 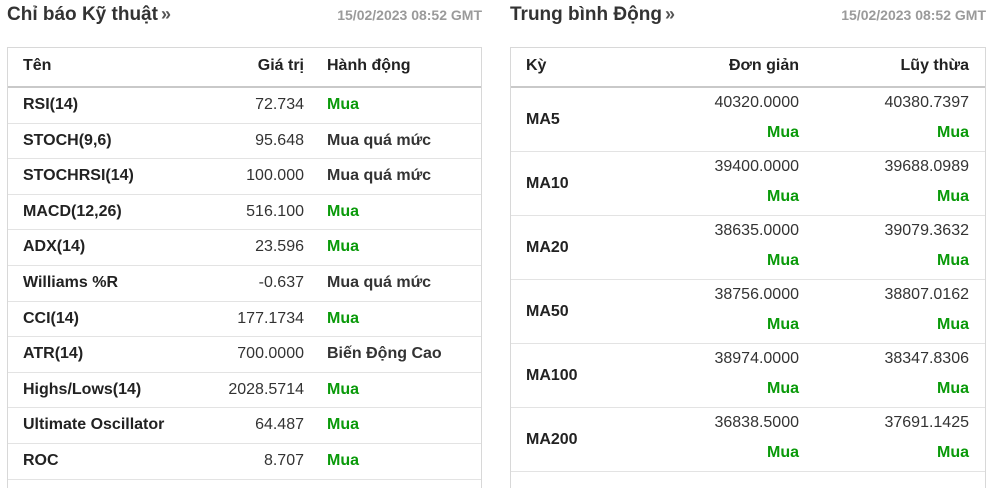 What do you see at coordinates (244, 16) in the screenshot?
I see `panel-header: Chỉ báo Kỹ thuật» 15/02/2023 08:52 GMT` at bounding box center [244, 16].